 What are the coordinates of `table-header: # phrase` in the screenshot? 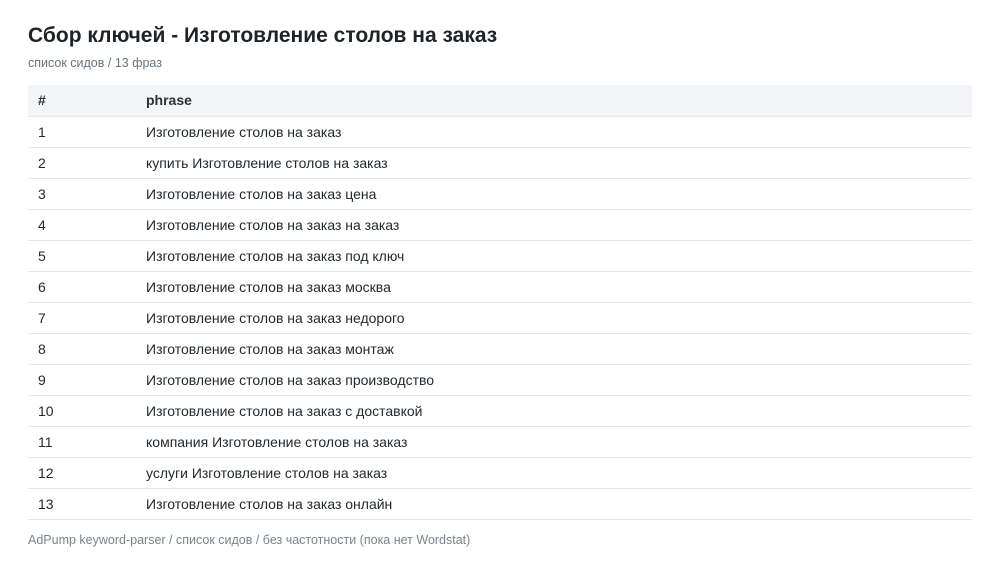 It's located at (500, 101).